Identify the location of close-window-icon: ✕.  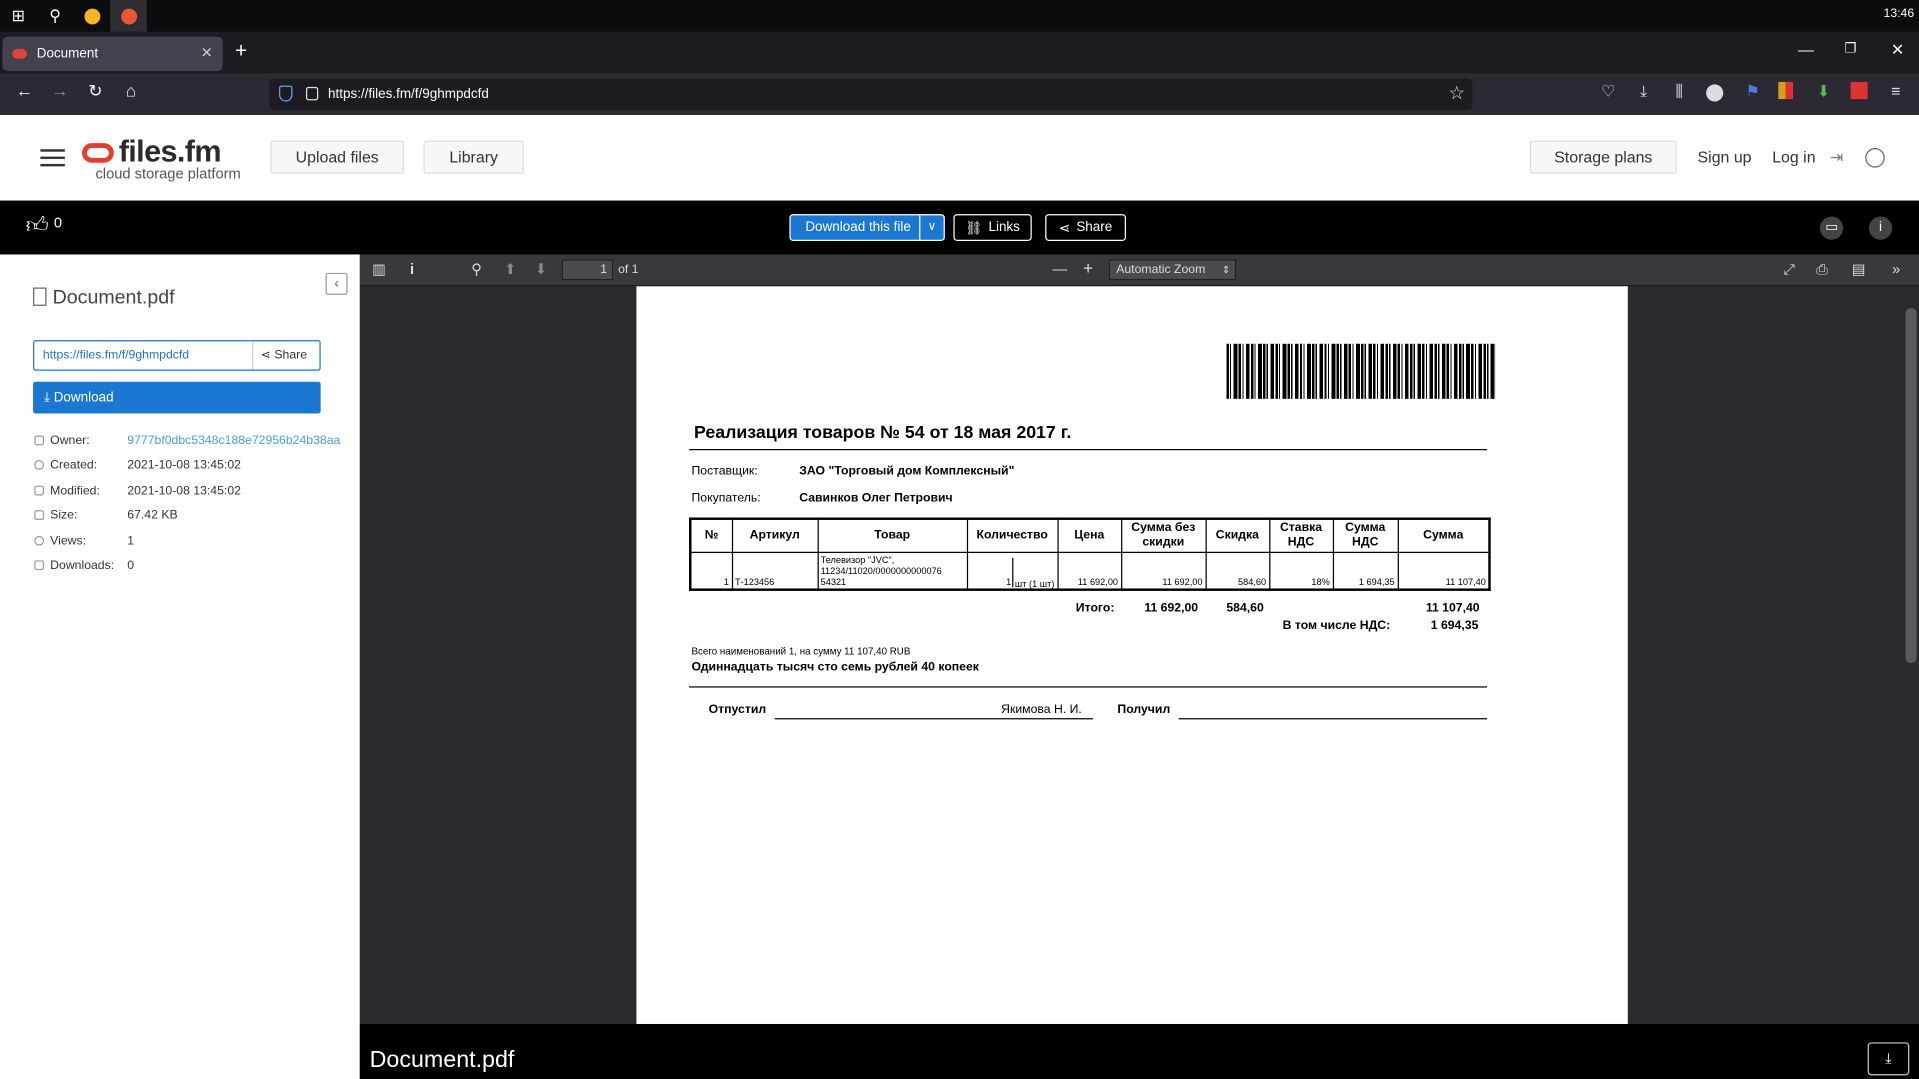
(1897, 50).